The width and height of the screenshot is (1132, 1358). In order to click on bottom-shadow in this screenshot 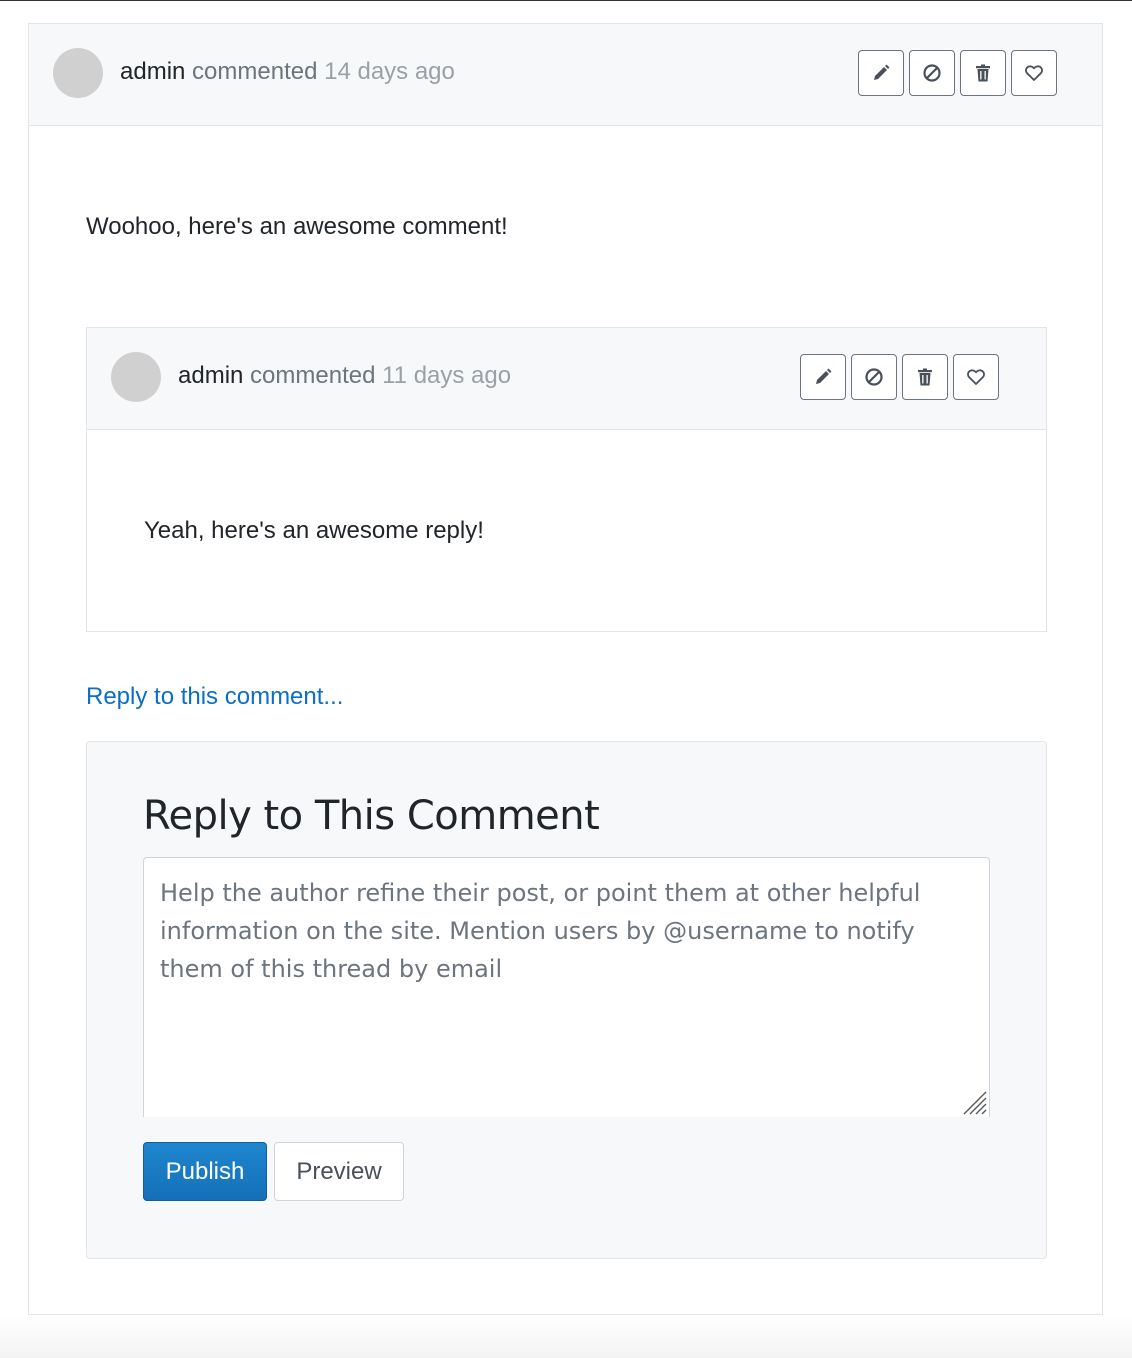, I will do `click(566, 1337)`.